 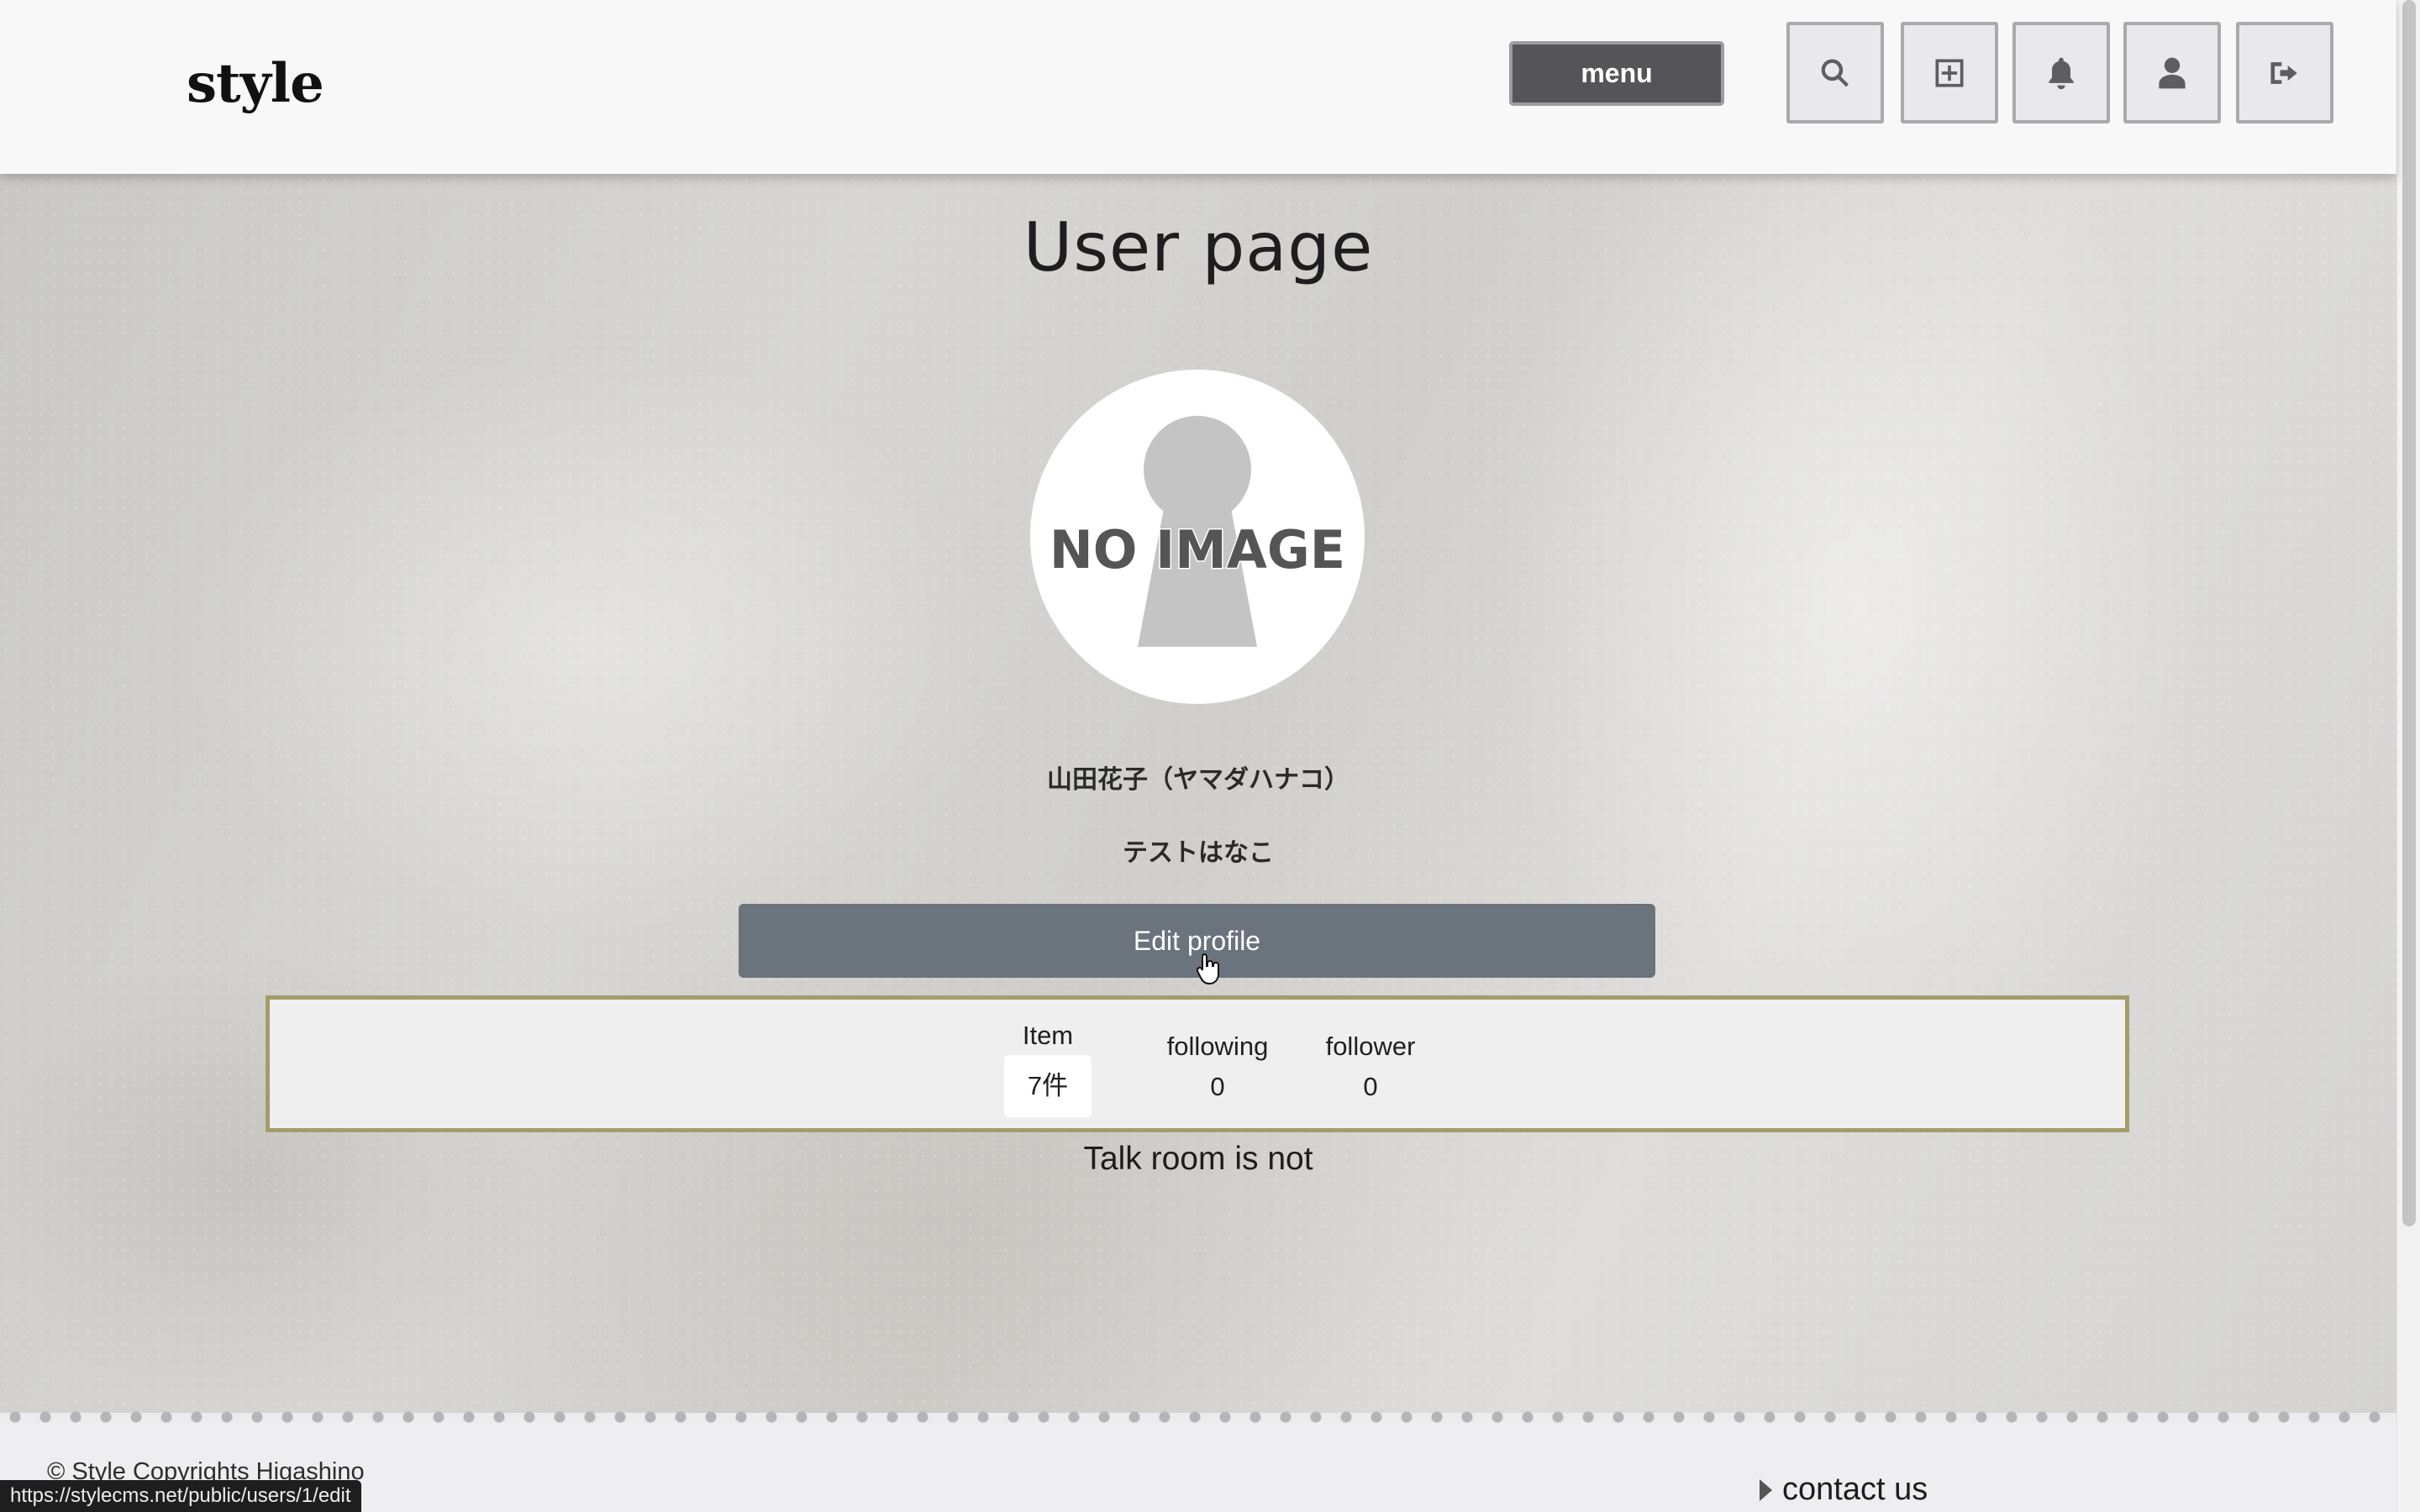 What do you see at coordinates (1766, 1489) in the screenshot?
I see `caret-right-icon` at bounding box center [1766, 1489].